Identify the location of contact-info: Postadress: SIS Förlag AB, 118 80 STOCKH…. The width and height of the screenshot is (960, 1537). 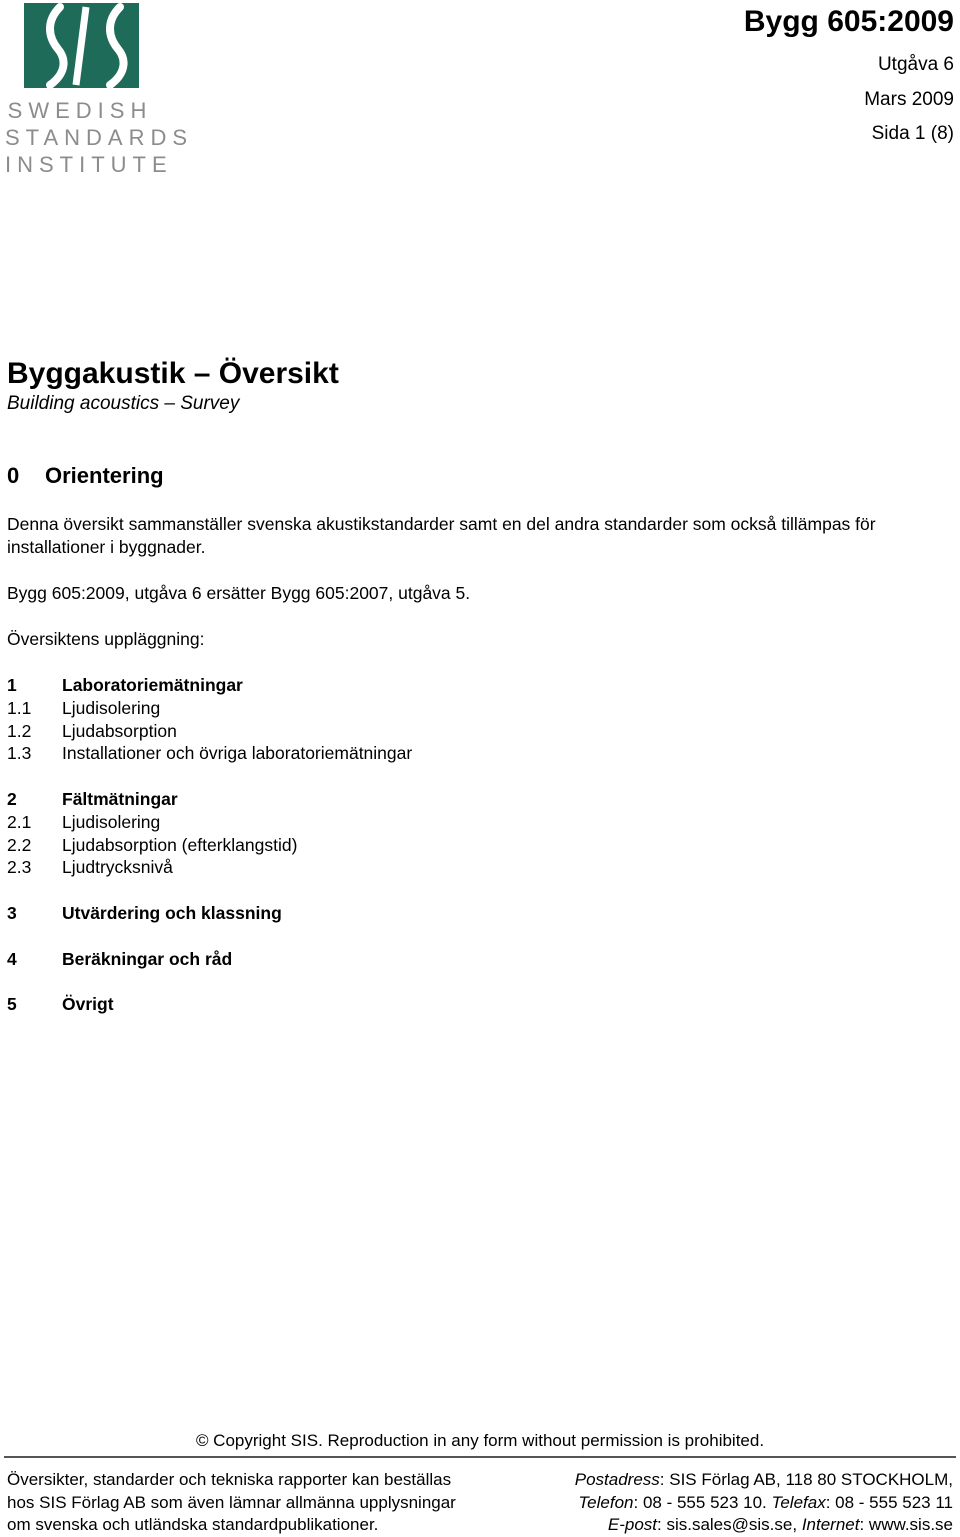
(764, 1503).